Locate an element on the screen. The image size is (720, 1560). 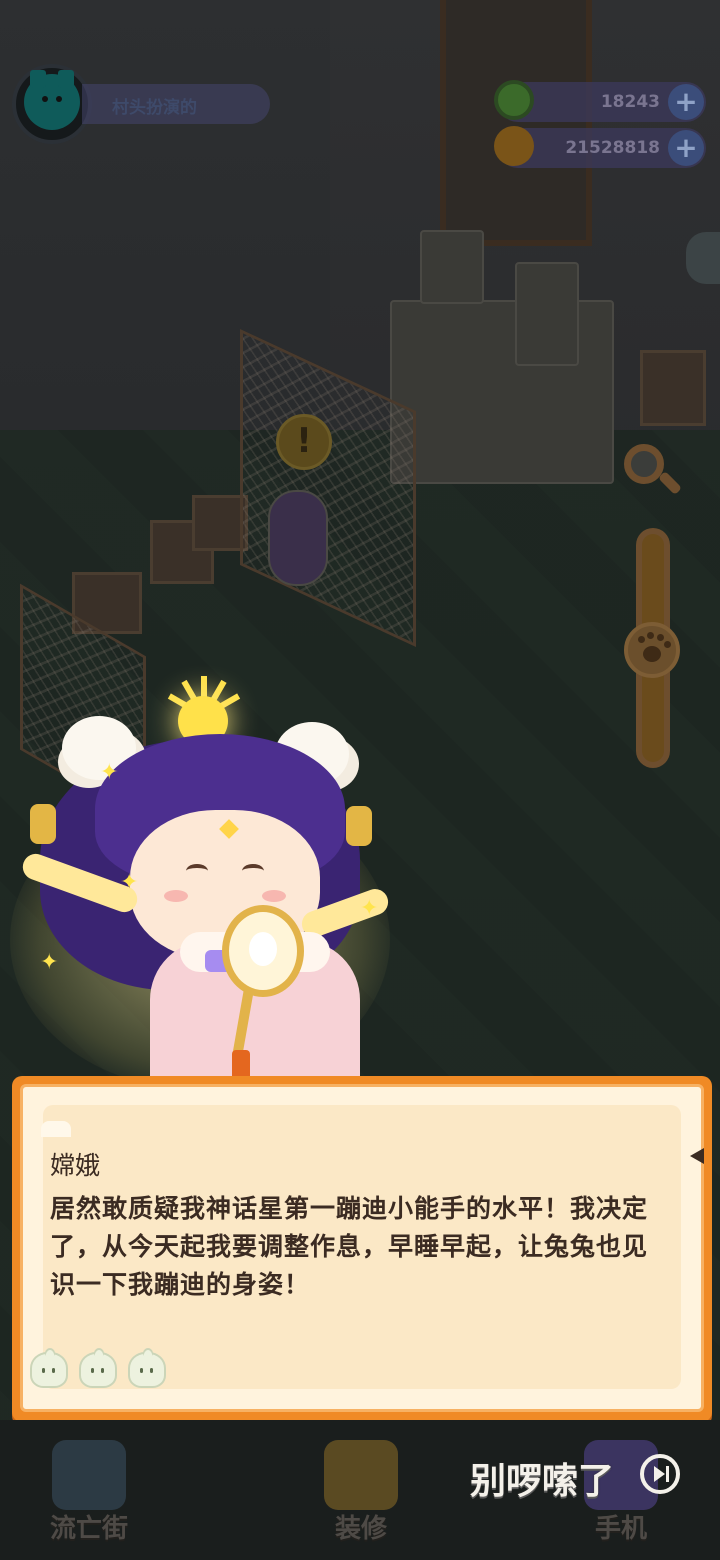
nav-label: 装修 is located at coordinates (360, 1529).